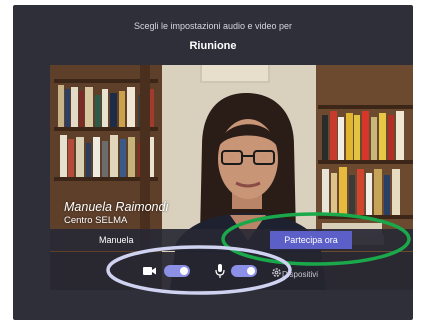 The height and width of the screenshot is (323, 425). I want to click on dialog-subtitle: Scegli le impostazioni audio e video per, so click(213, 26).